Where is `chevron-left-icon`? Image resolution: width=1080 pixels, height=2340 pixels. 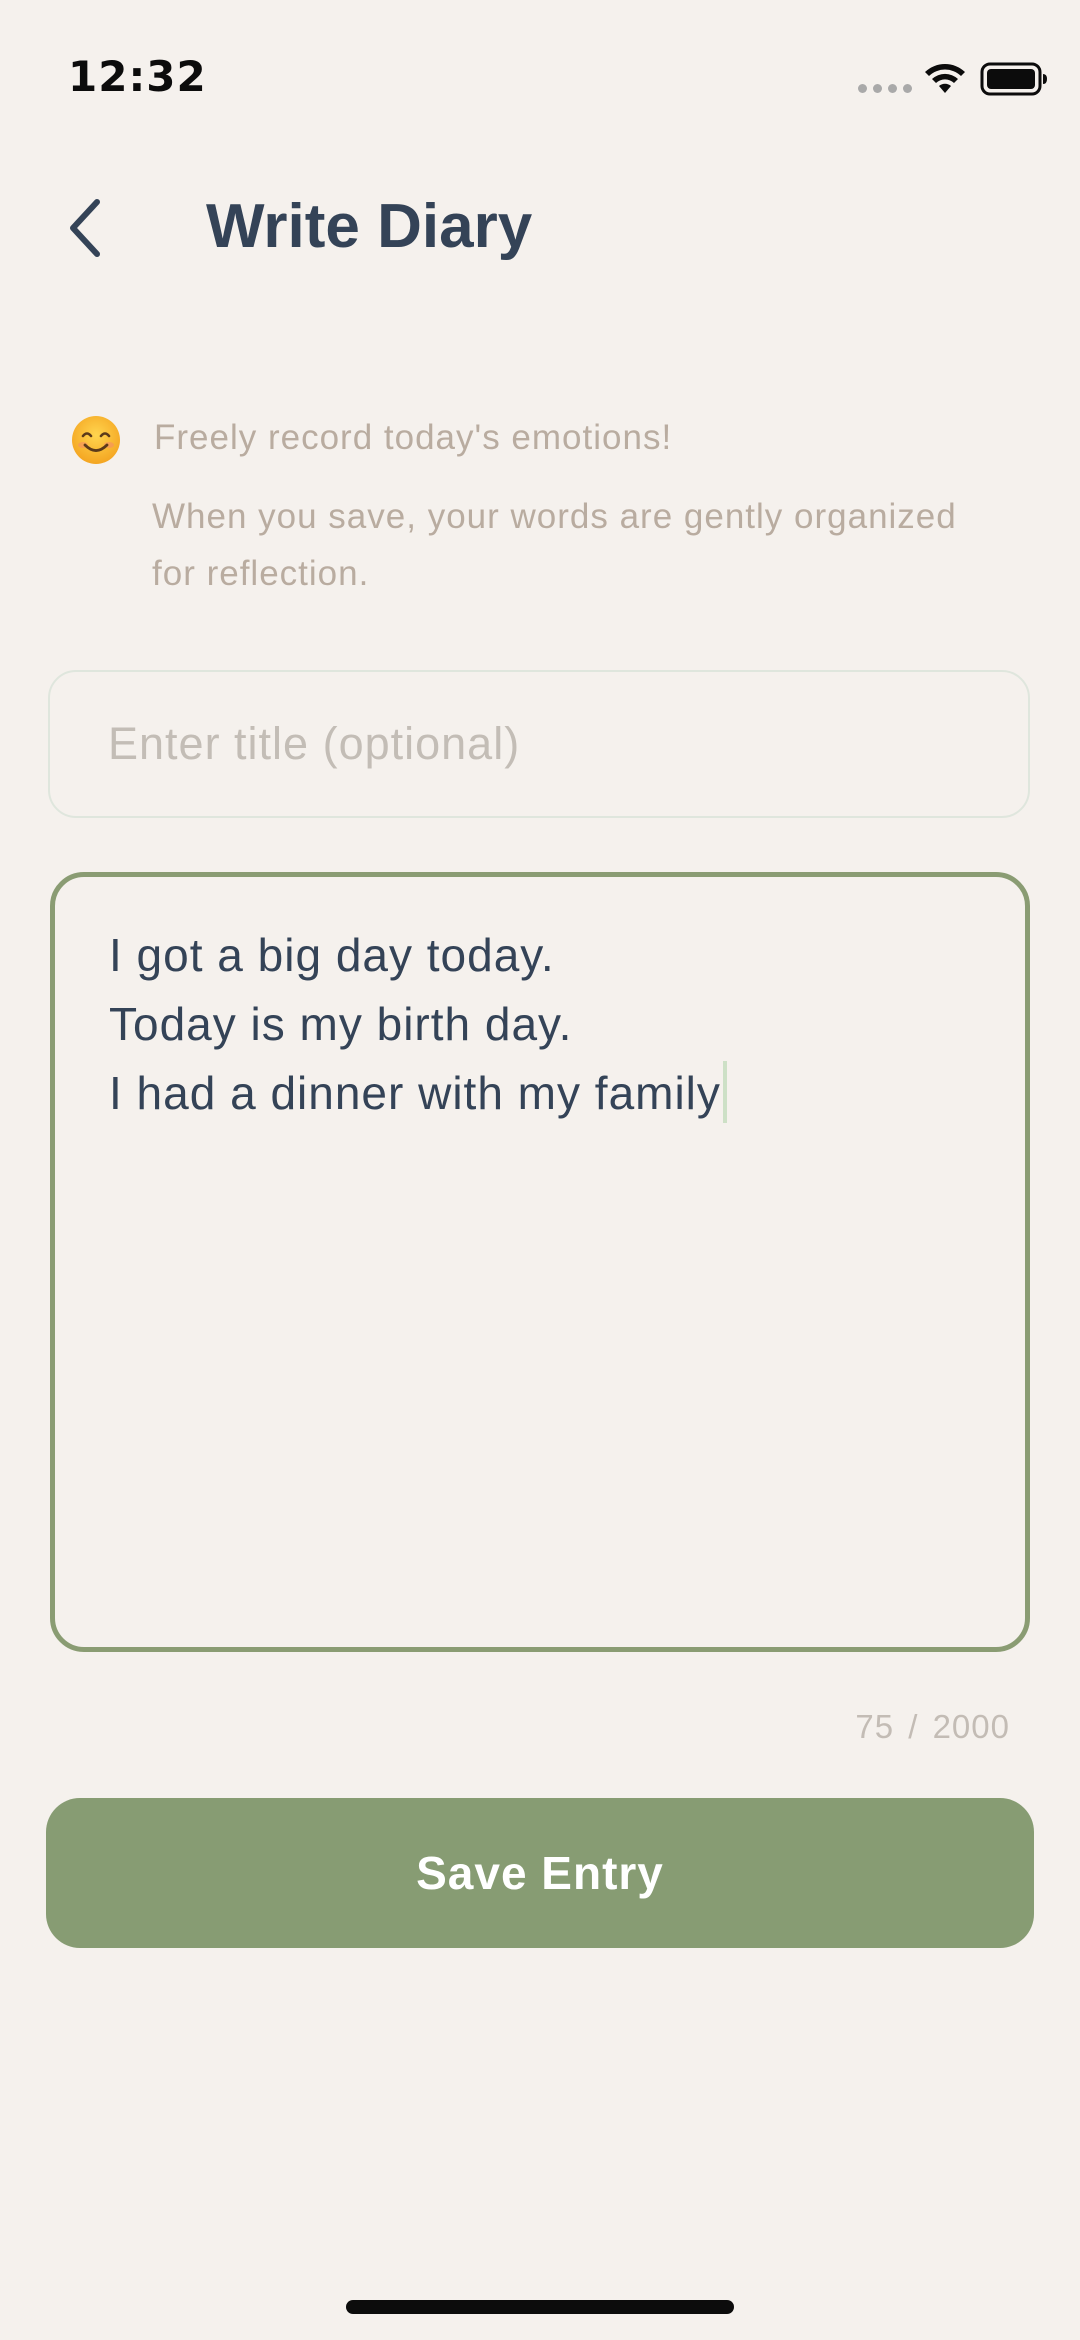 chevron-left-icon is located at coordinates (85, 228).